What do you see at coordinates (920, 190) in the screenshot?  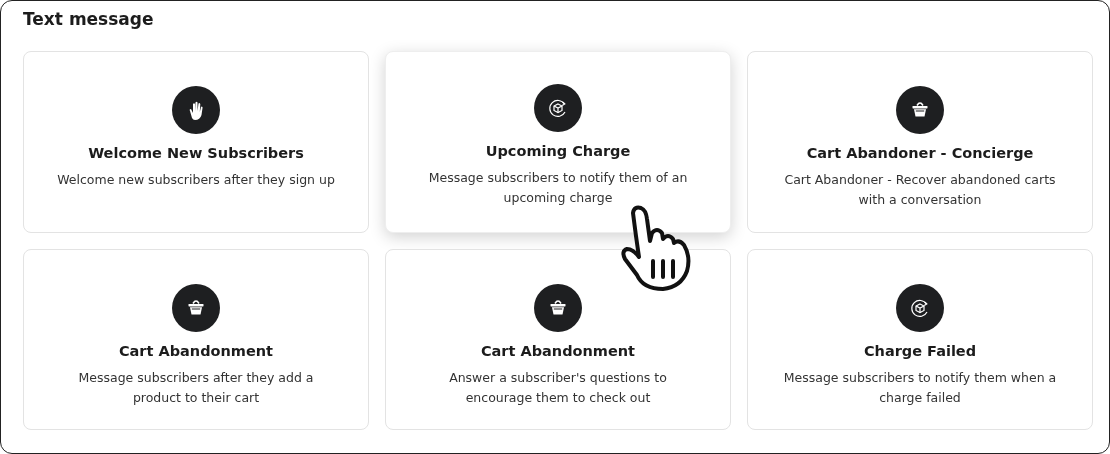 I see `card-description: Cart Abandoner - Recover abandoned carts with a conversation` at bounding box center [920, 190].